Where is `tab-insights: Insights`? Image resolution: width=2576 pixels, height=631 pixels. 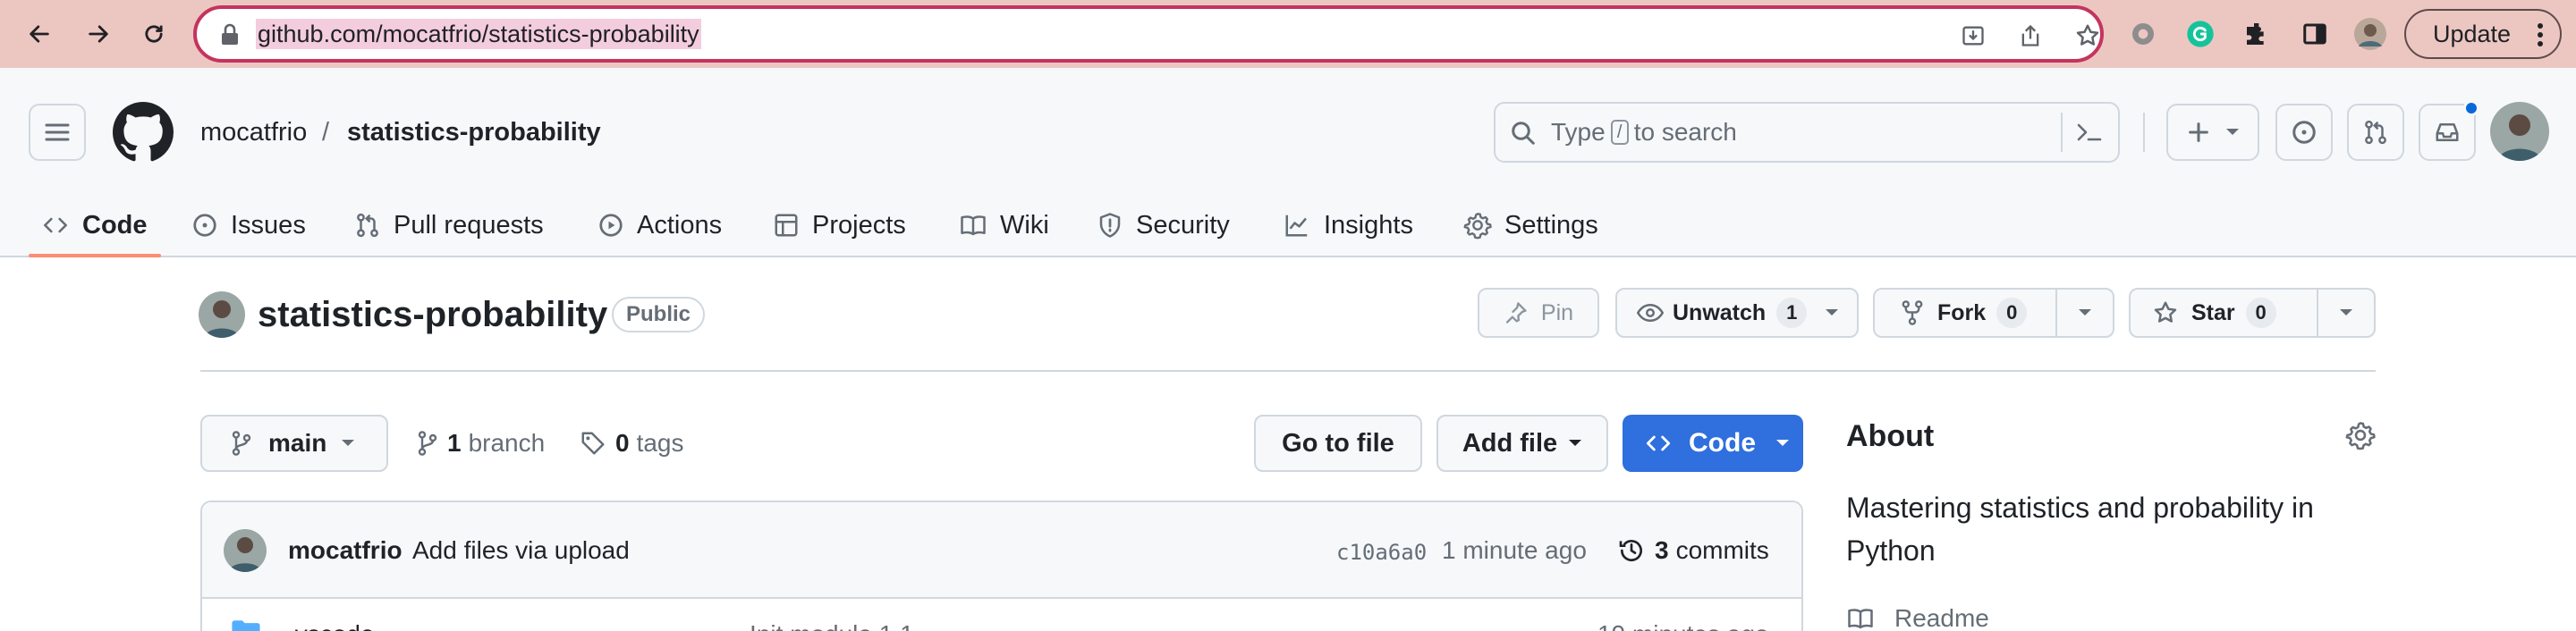 tab-insights: Insights is located at coordinates (1348, 225).